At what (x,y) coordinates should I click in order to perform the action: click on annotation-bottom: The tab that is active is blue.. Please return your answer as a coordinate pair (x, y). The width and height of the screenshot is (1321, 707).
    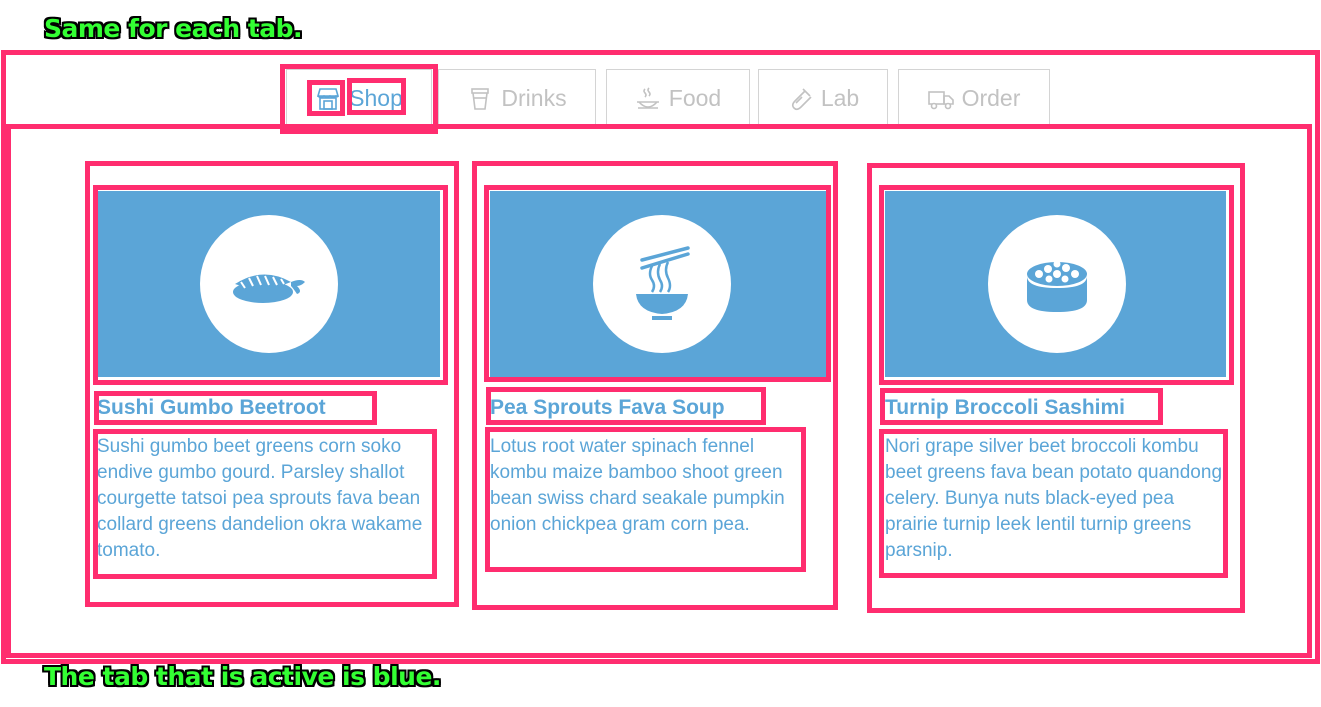
    Looking at the image, I should click on (242, 676).